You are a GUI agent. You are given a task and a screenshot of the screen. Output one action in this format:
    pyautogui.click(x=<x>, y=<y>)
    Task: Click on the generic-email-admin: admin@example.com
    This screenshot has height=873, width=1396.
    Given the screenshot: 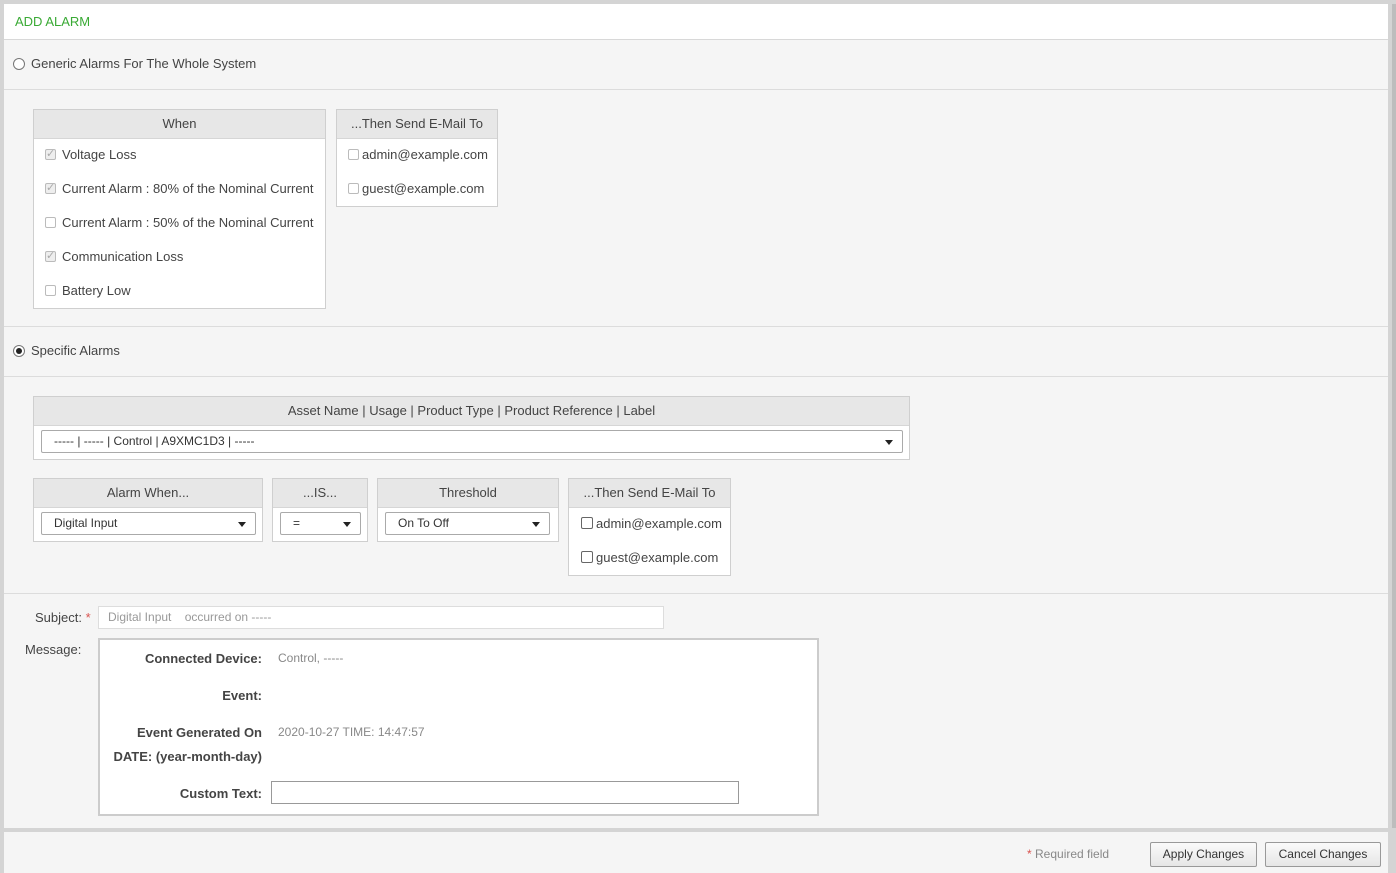 What is the action you would take?
    pyautogui.click(x=418, y=156)
    